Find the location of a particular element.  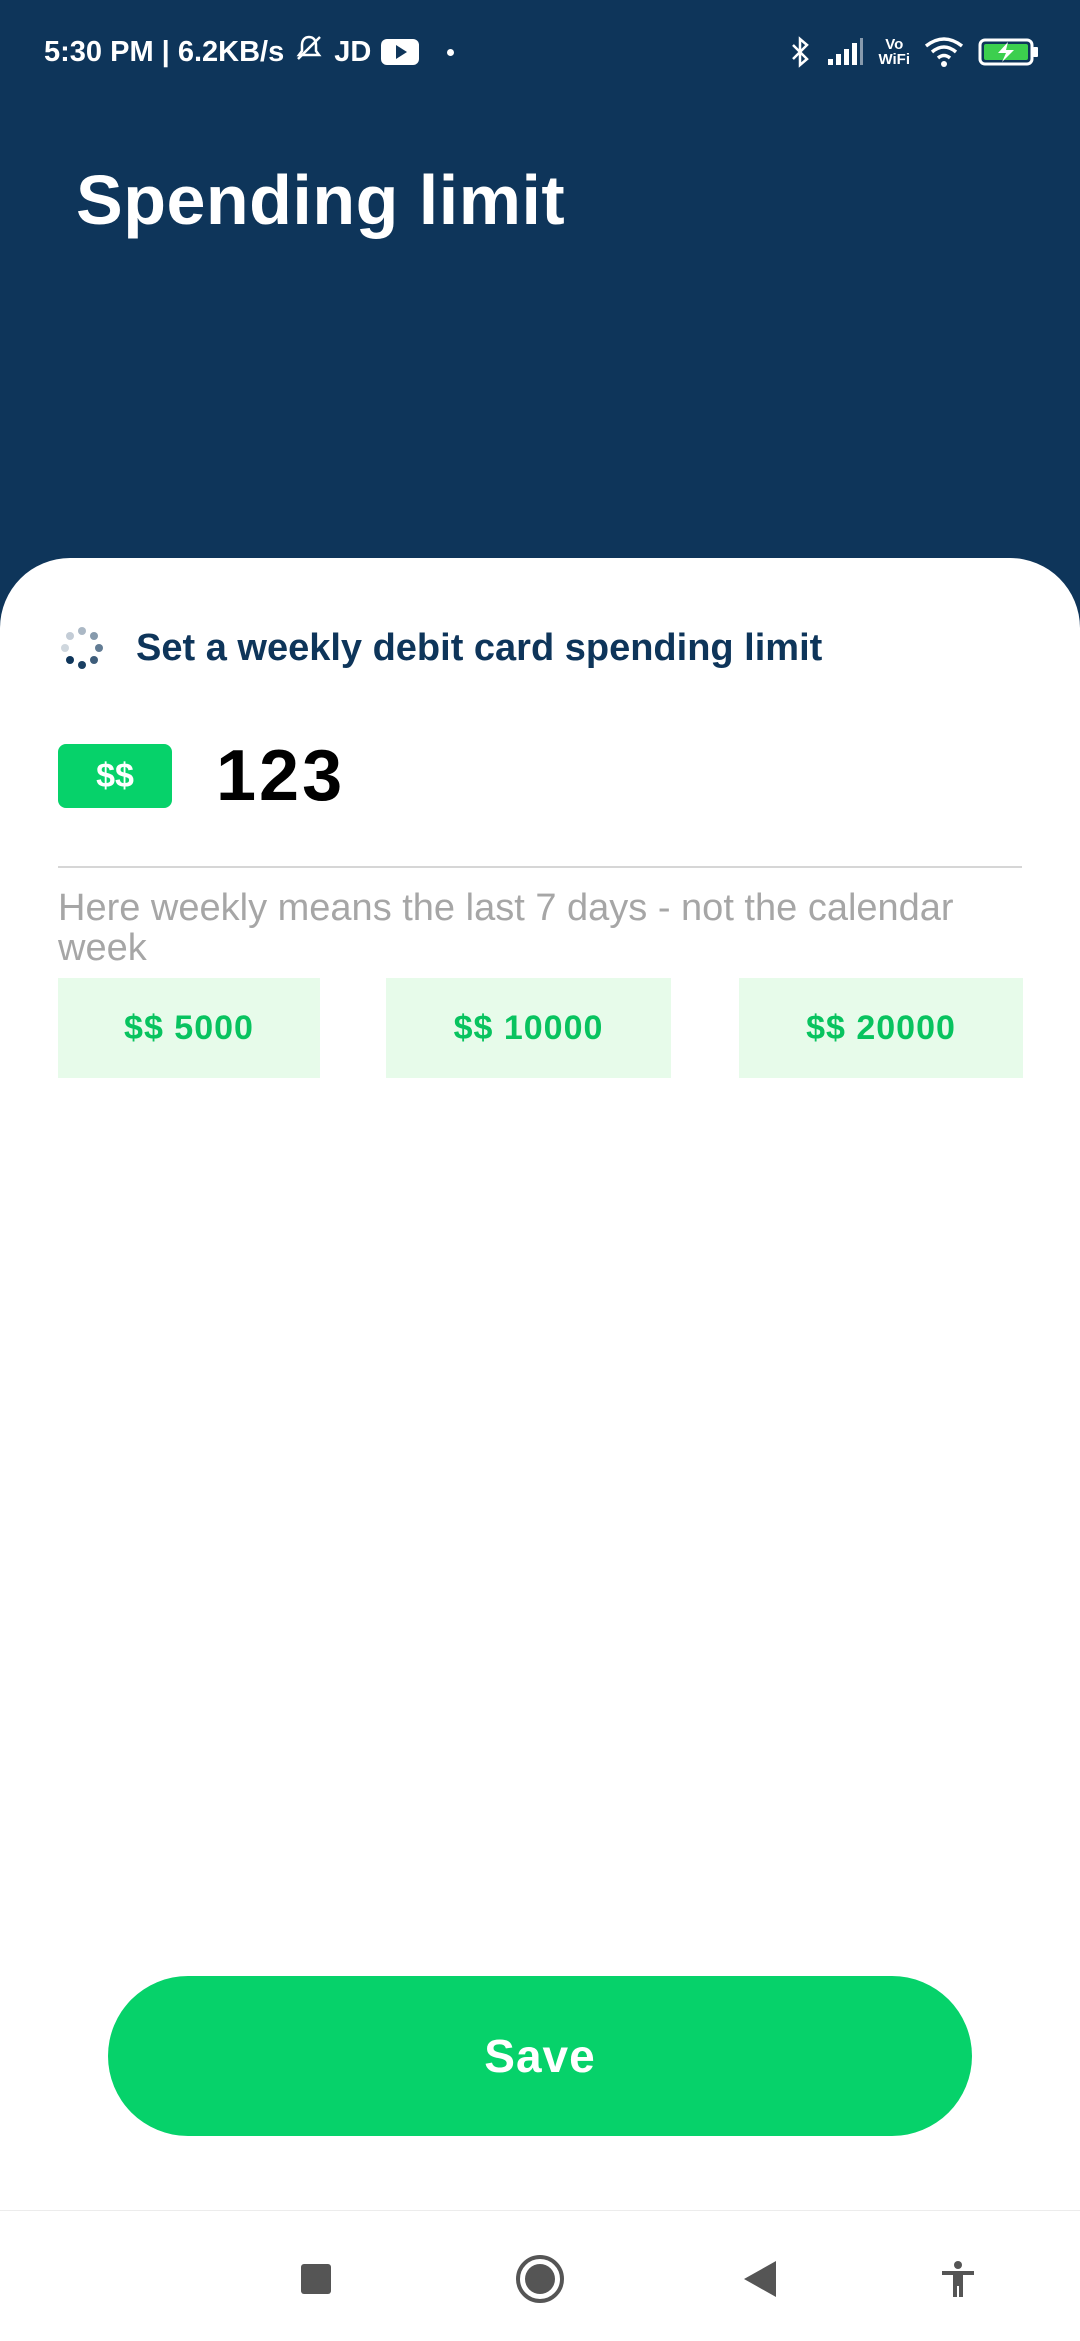

signal-icon is located at coordinates (845, 52).